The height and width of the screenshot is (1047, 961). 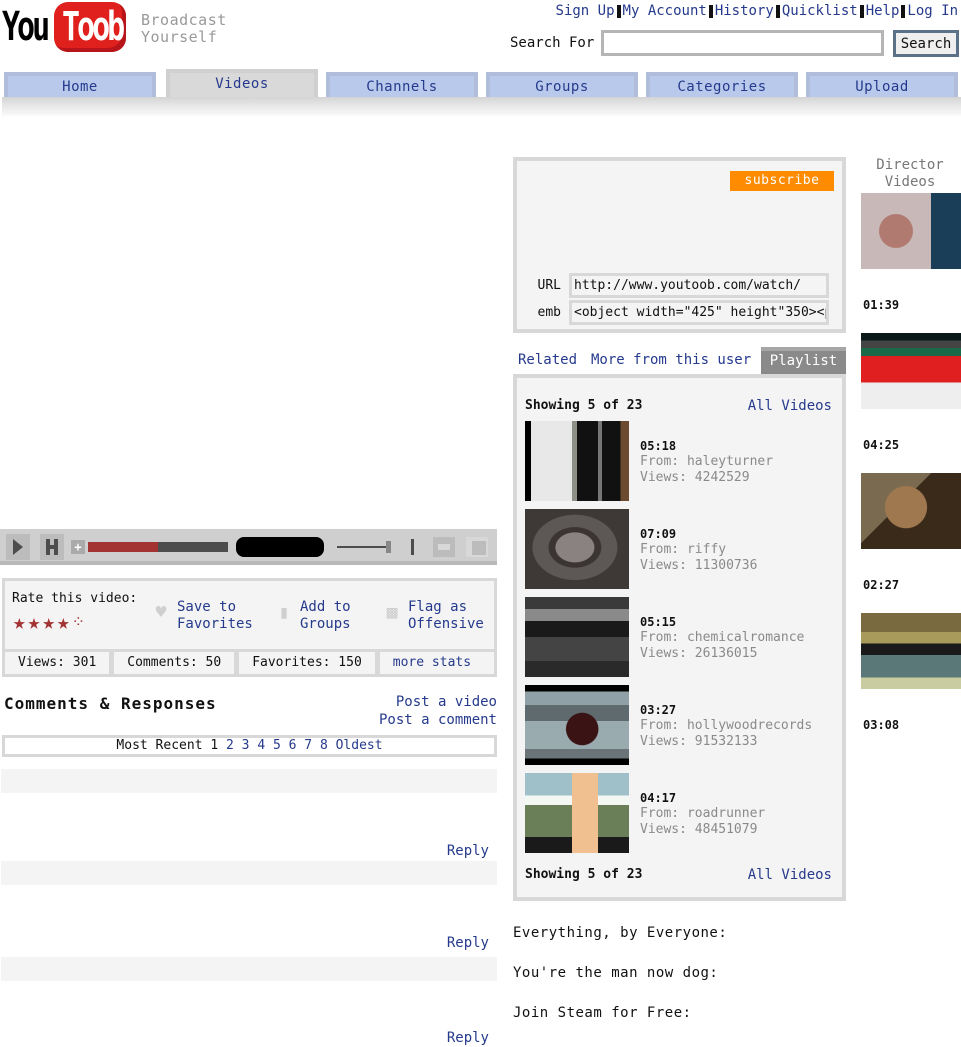 I want to click on tab-videos: Videos, so click(x=242, y=84).